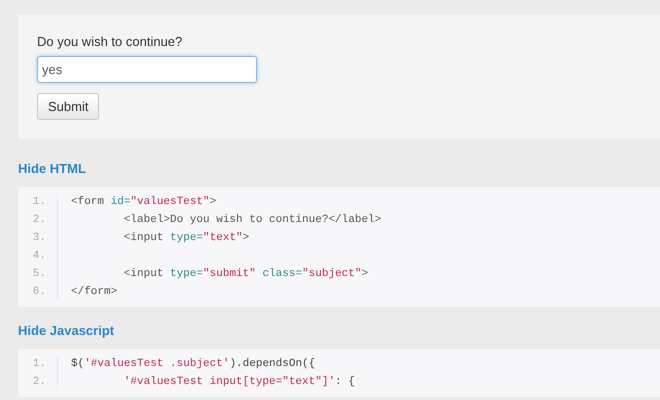  Describe the element at coordinates (109, 42) in the screenshot. I see `field-label: Do you wish to continue?` at that location.